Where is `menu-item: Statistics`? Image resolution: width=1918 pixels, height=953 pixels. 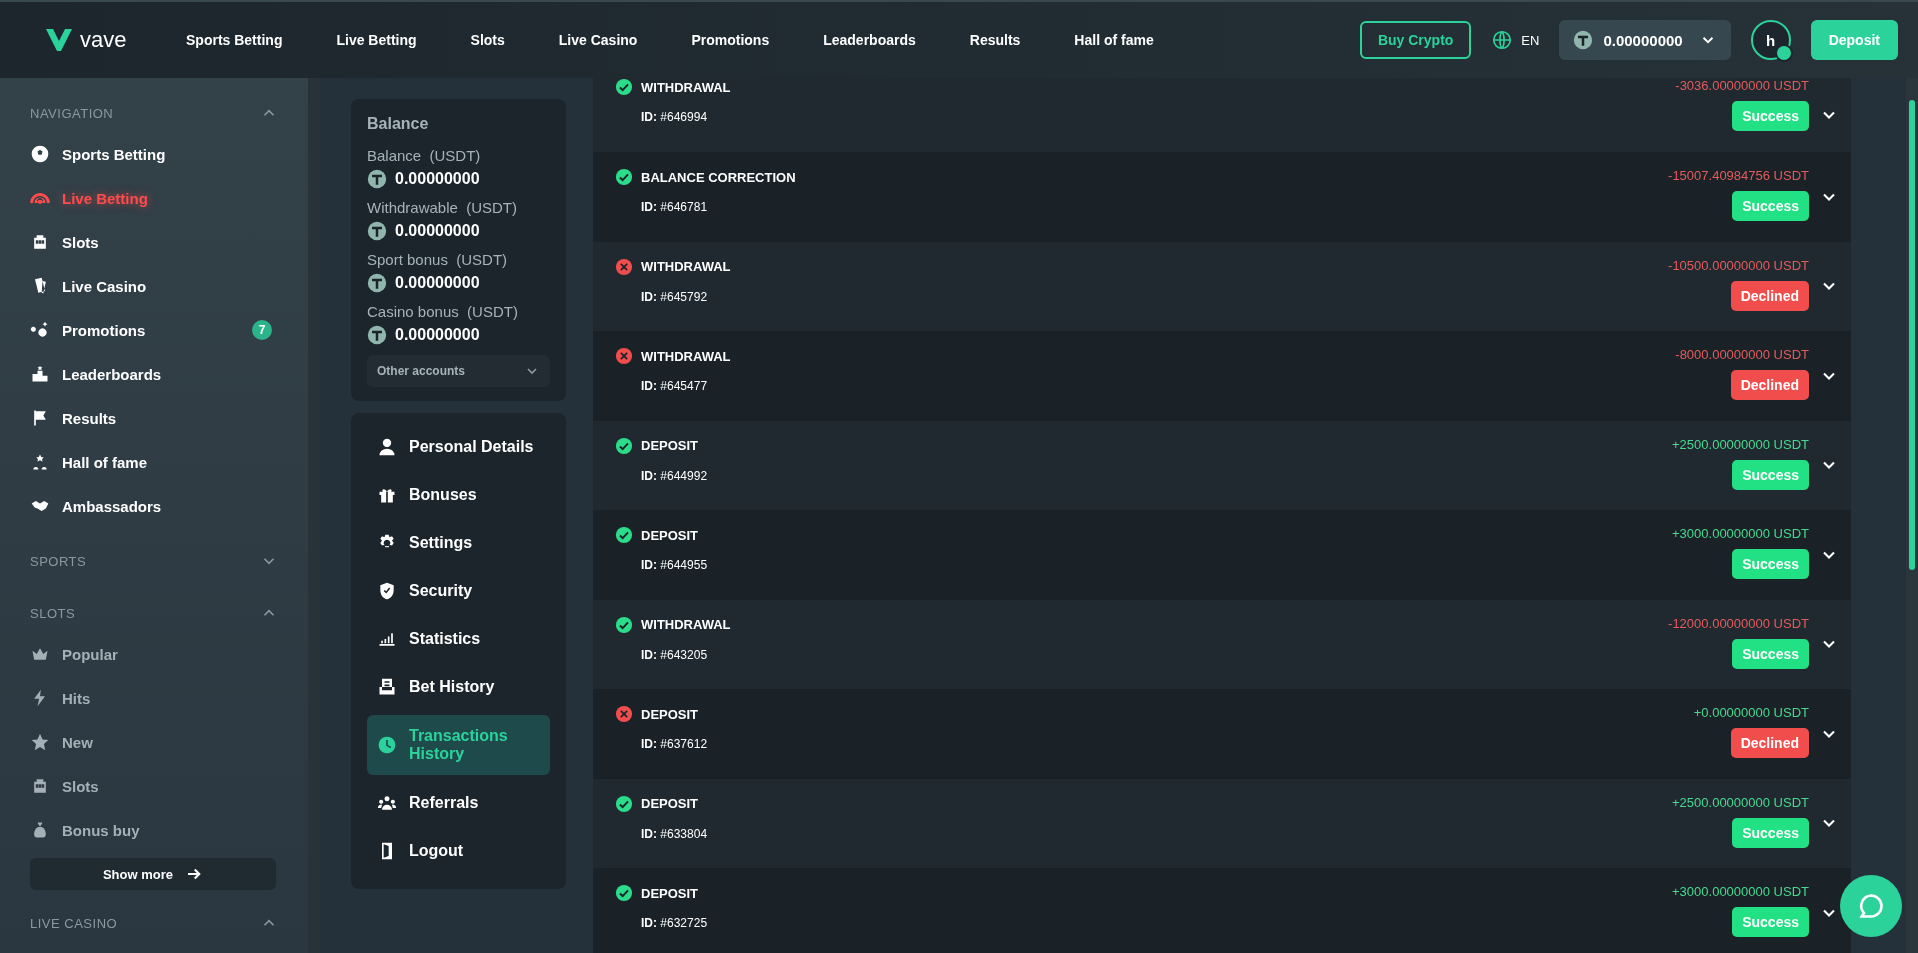
menu-item: Statistics is located at coordinates (458, 639).